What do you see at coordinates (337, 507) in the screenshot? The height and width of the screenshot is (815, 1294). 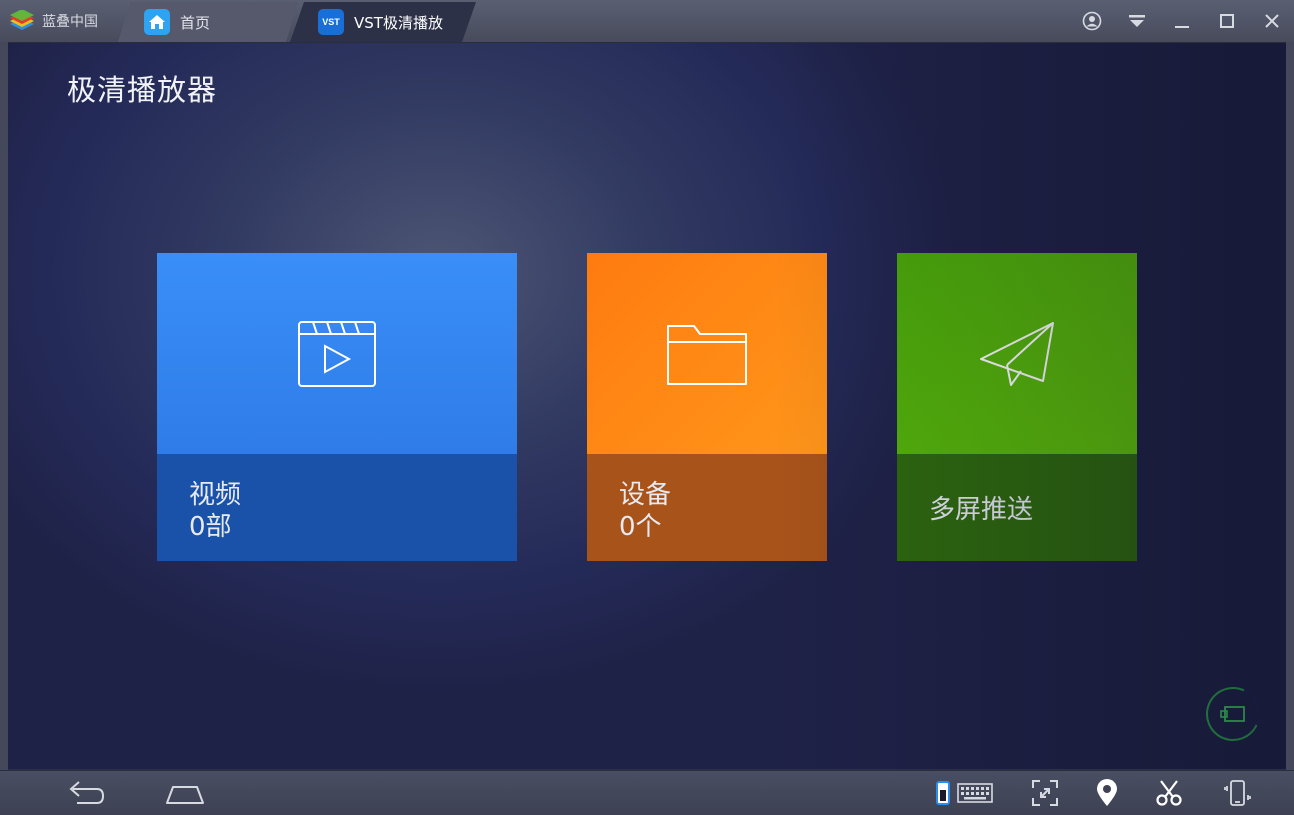 I see `video-tile-info: 视频 0部` at bounding box center [337, 507].